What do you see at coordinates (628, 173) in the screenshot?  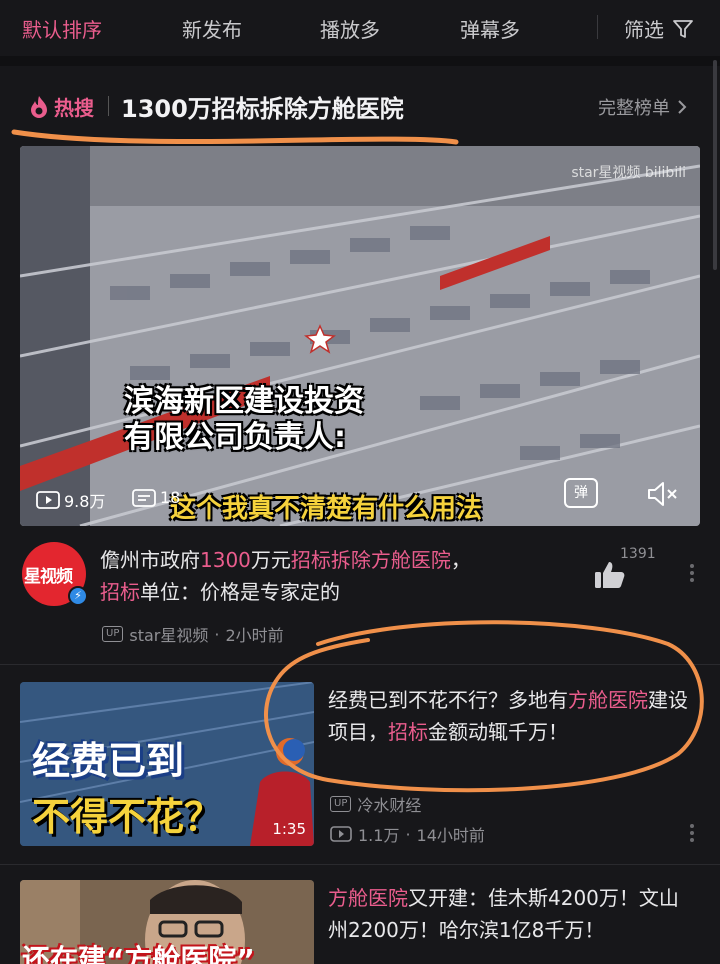 I see `video-watermark: star星视频 bilibili` at bounding box center [628, 173].